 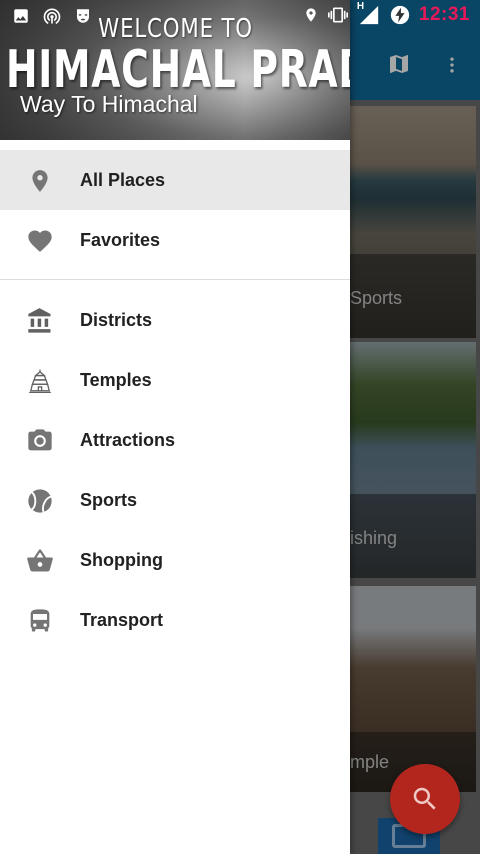 I want to click on vibrate-icon, so click(x=337, y=15).